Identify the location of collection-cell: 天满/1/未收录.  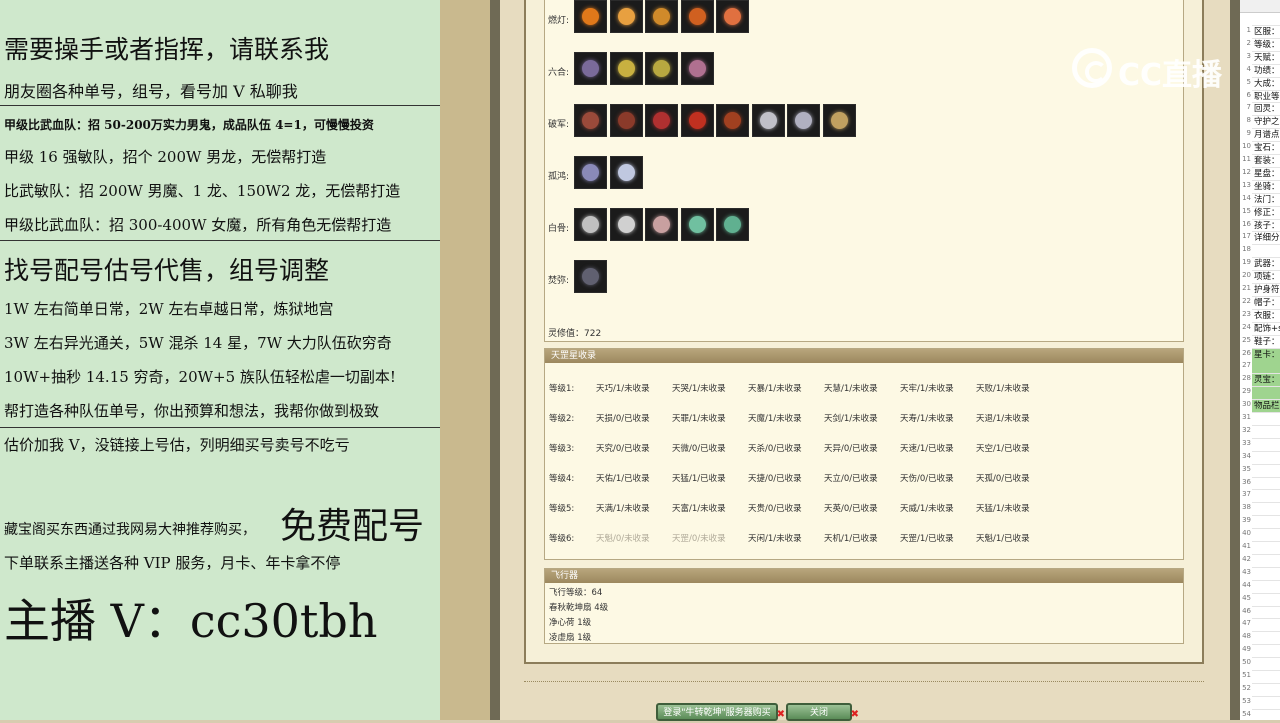
(623, 509).